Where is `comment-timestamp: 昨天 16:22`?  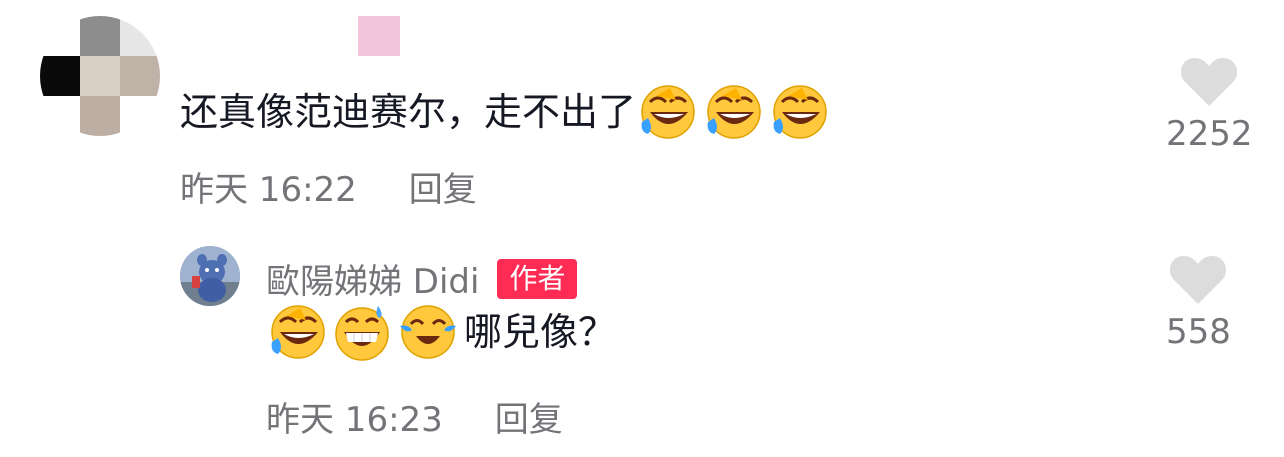 comment-timestamp: 昨天 16:22 is located at coordinates (268, 190).